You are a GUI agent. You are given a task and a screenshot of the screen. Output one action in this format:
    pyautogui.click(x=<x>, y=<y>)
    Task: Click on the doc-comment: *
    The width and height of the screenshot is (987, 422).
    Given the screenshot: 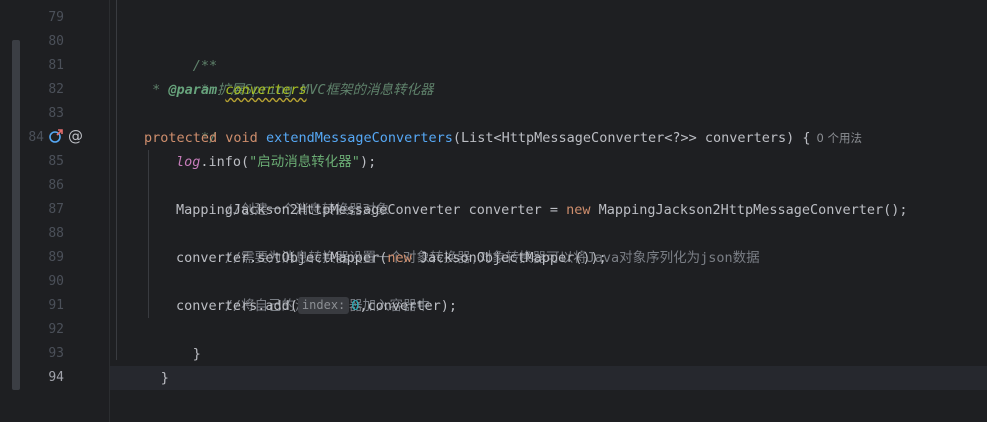 What is the action you would take?
    pyautogui.click(x=156, y=90)
    